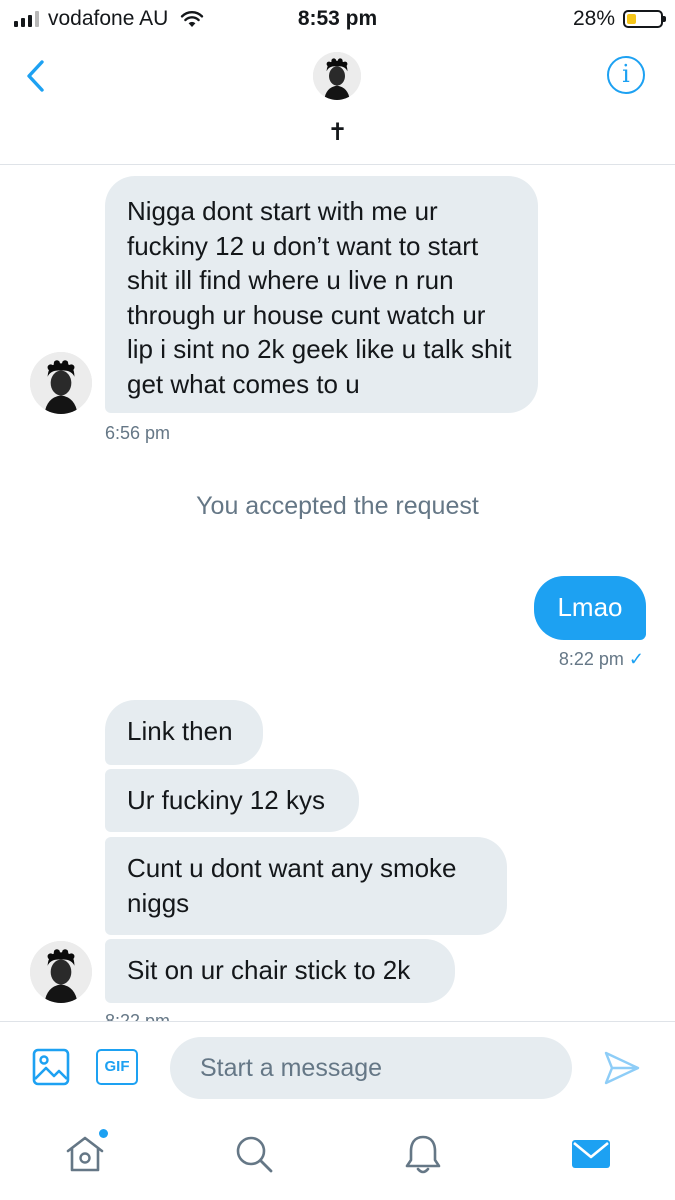 The width and height of the screenshot is (675, 1200). What do you see at coordinates (254, 1154) in the screenshot?
I see `search-icon` at bounding box center [254, 1154].